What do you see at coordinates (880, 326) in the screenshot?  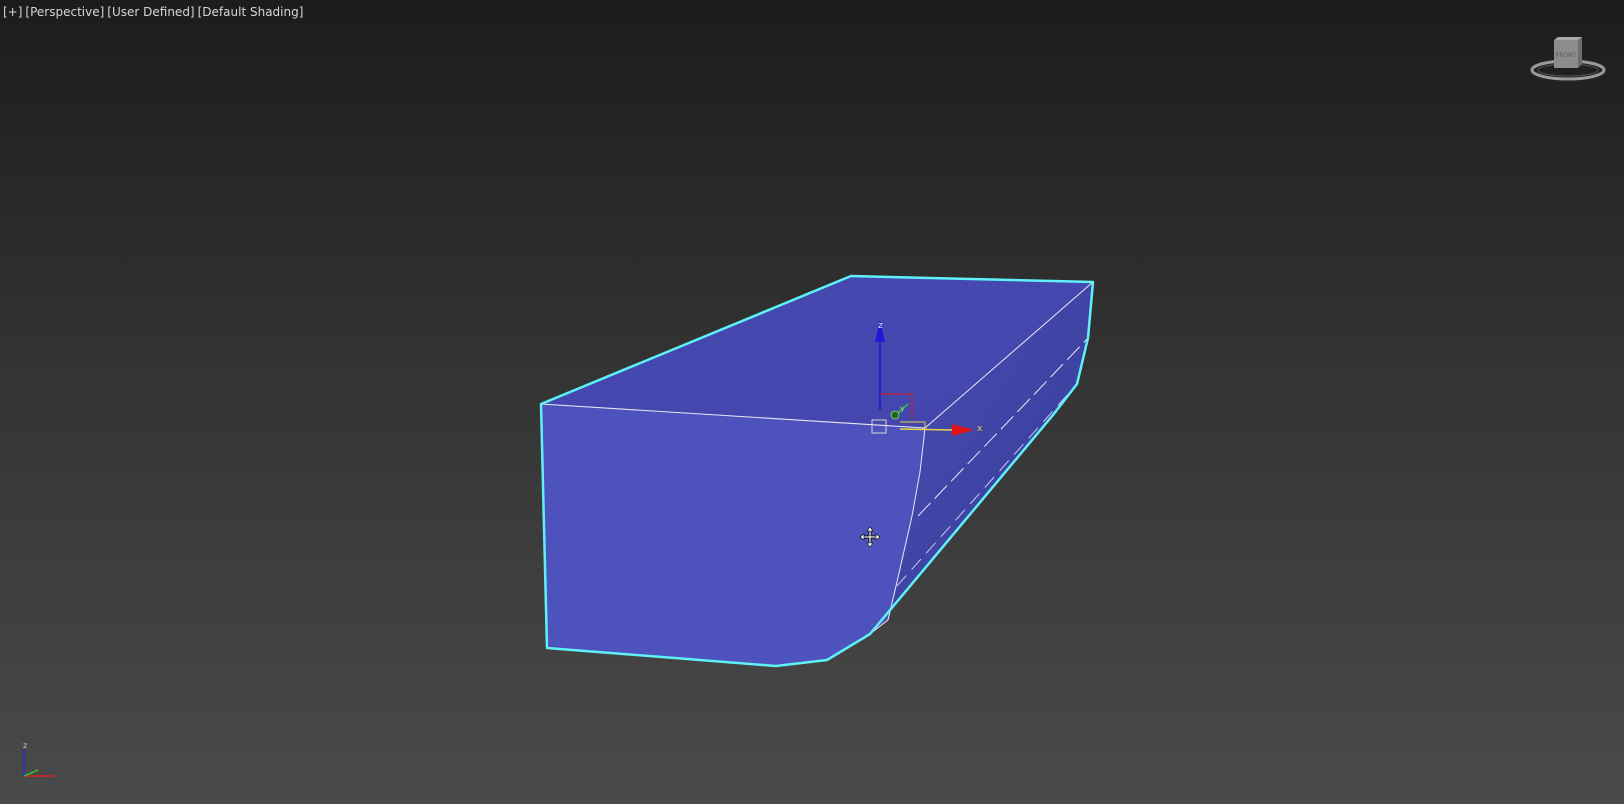 I see `gizmo-z-label: z` at bounding box center [880, 326].